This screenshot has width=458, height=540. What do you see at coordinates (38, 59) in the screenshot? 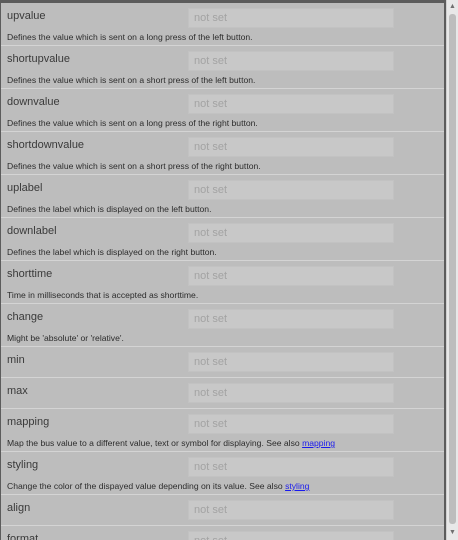
I see `property-name: shortupvalue` at bounding box center [38, 59].